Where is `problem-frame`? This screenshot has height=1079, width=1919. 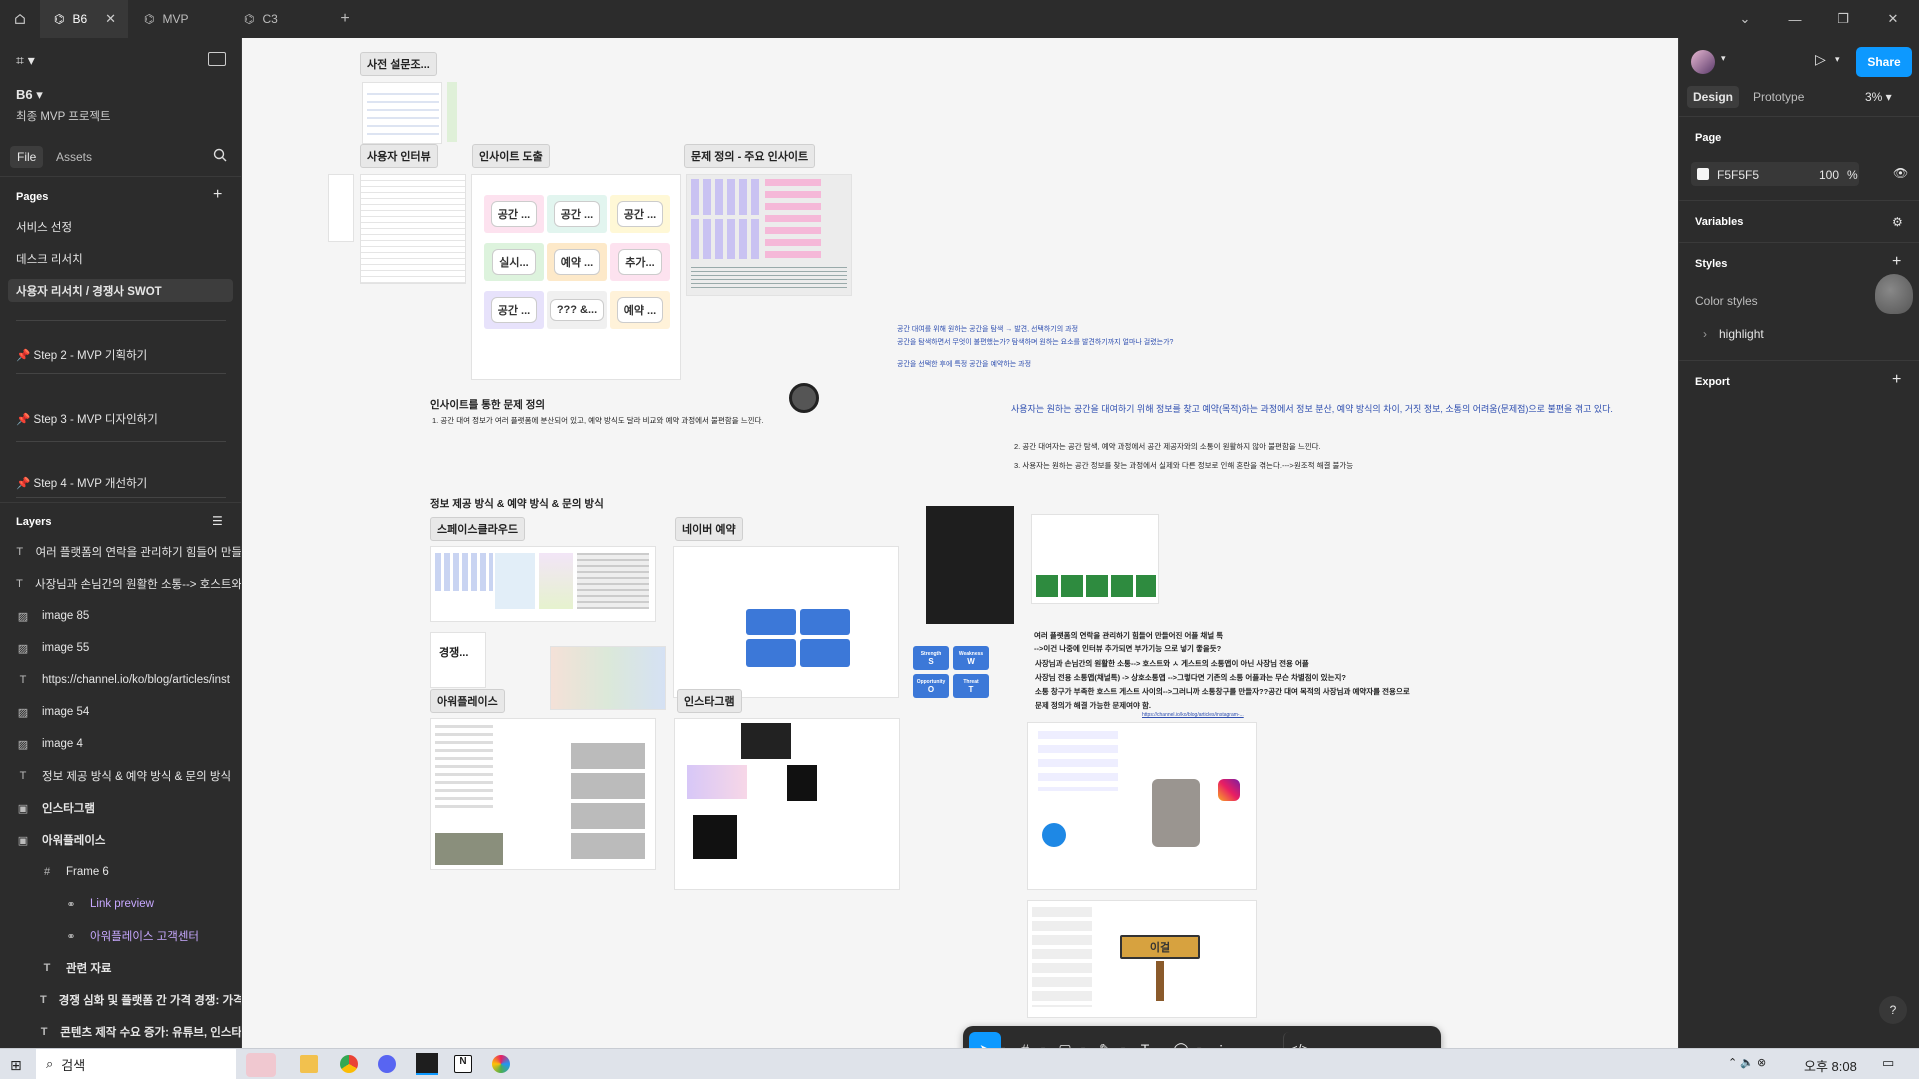 problem-frame is located at coordinates (769, 235).